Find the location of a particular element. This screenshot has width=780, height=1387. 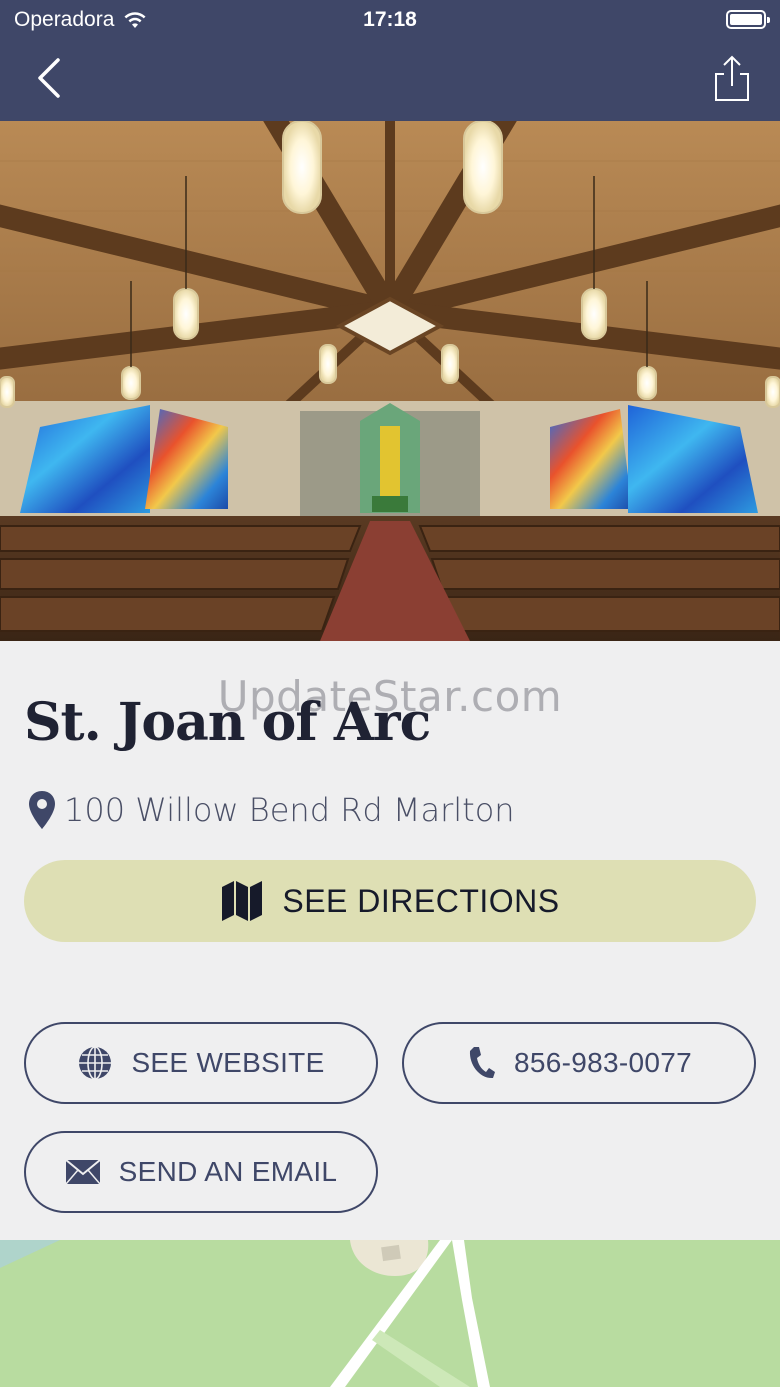

call-phone-button: 856-983-0077 is located at coordinates (579, 1063).